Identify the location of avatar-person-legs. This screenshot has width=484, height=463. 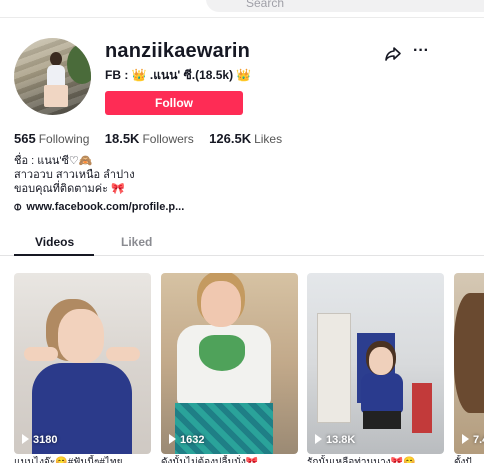
(56, 96).